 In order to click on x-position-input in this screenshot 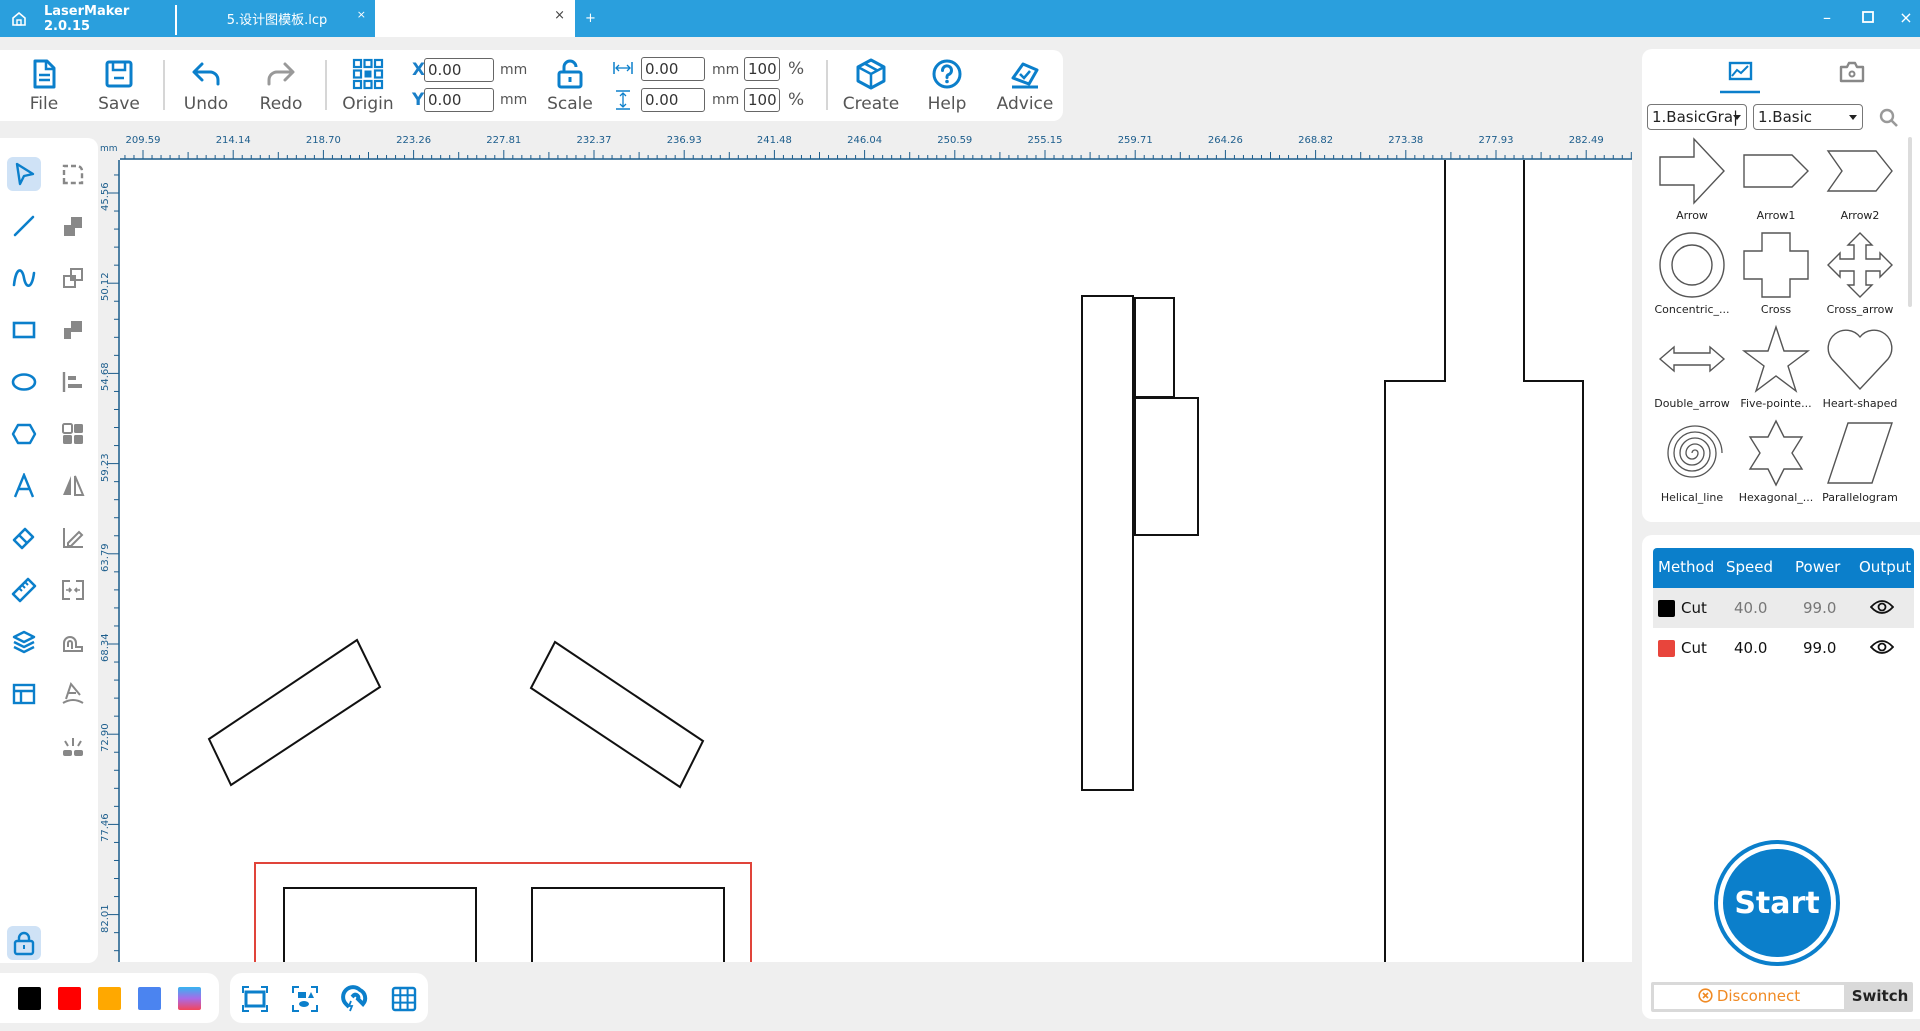, I will do `click(459, 70)`.